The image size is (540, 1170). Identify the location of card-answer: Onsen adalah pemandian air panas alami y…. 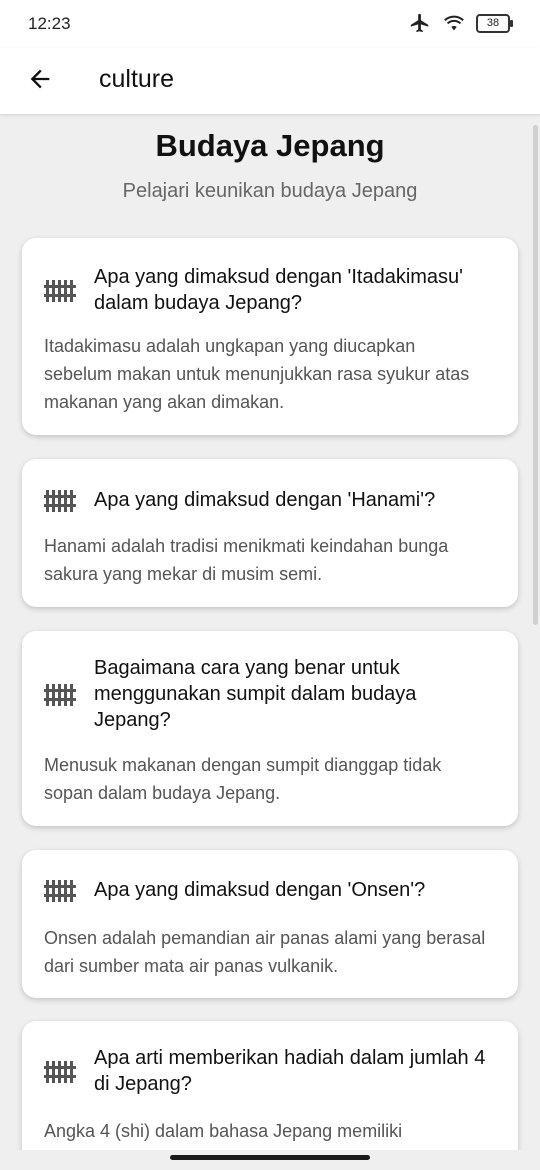
(265, 952).